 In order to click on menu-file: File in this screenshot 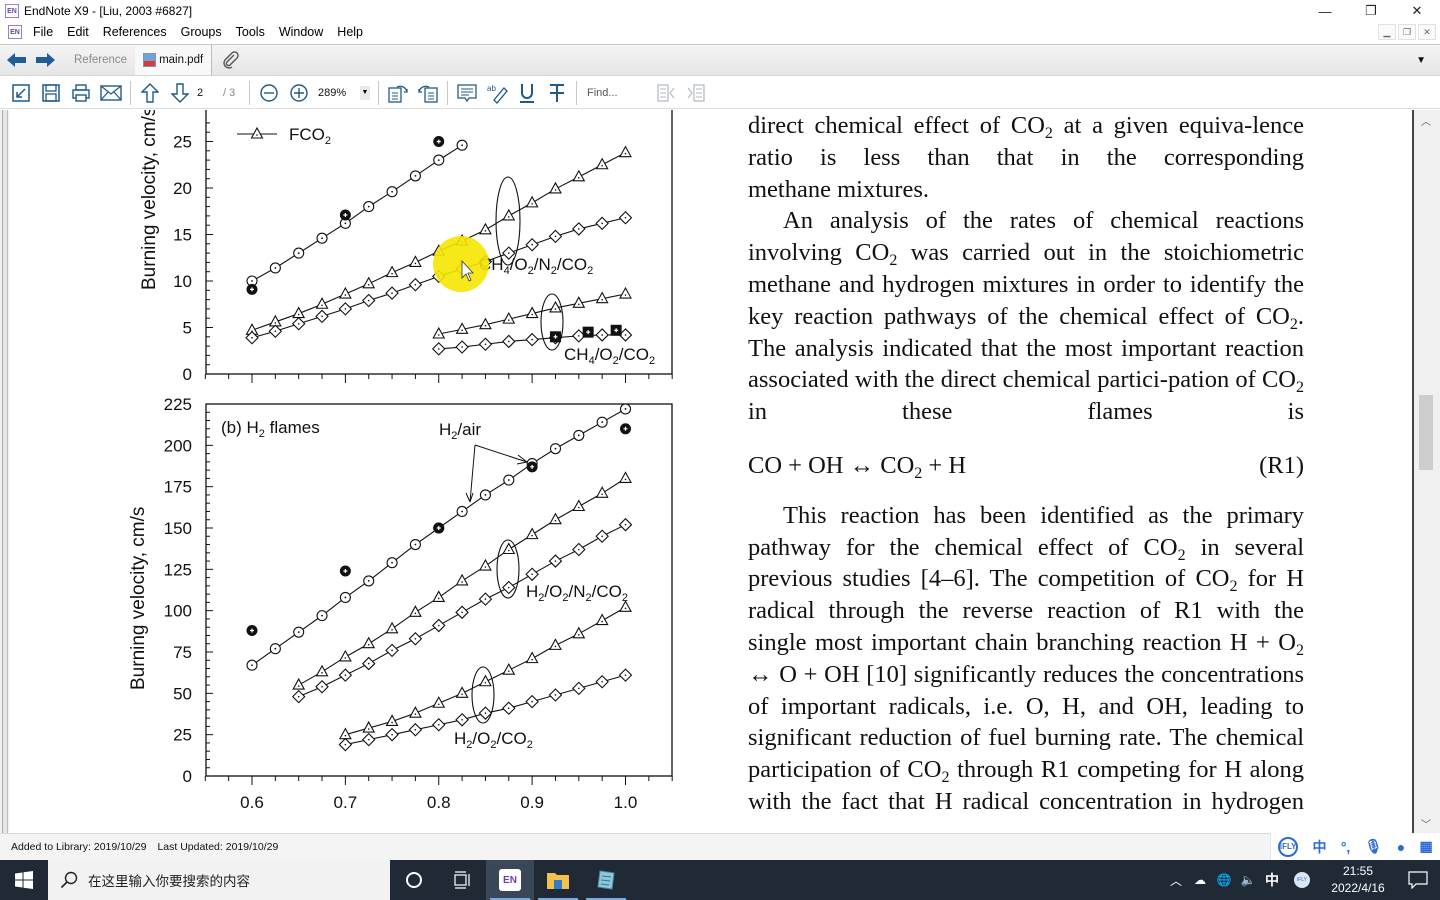, I will do `click(43, 32)`.